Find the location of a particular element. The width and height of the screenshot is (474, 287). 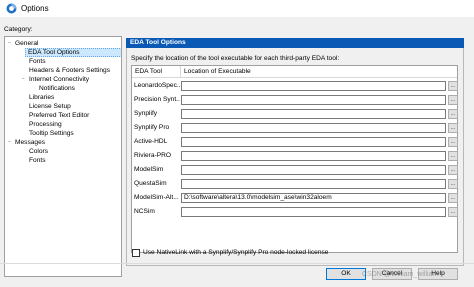

tool-name: Riviera-PRO is located at coordinates (153, 155).